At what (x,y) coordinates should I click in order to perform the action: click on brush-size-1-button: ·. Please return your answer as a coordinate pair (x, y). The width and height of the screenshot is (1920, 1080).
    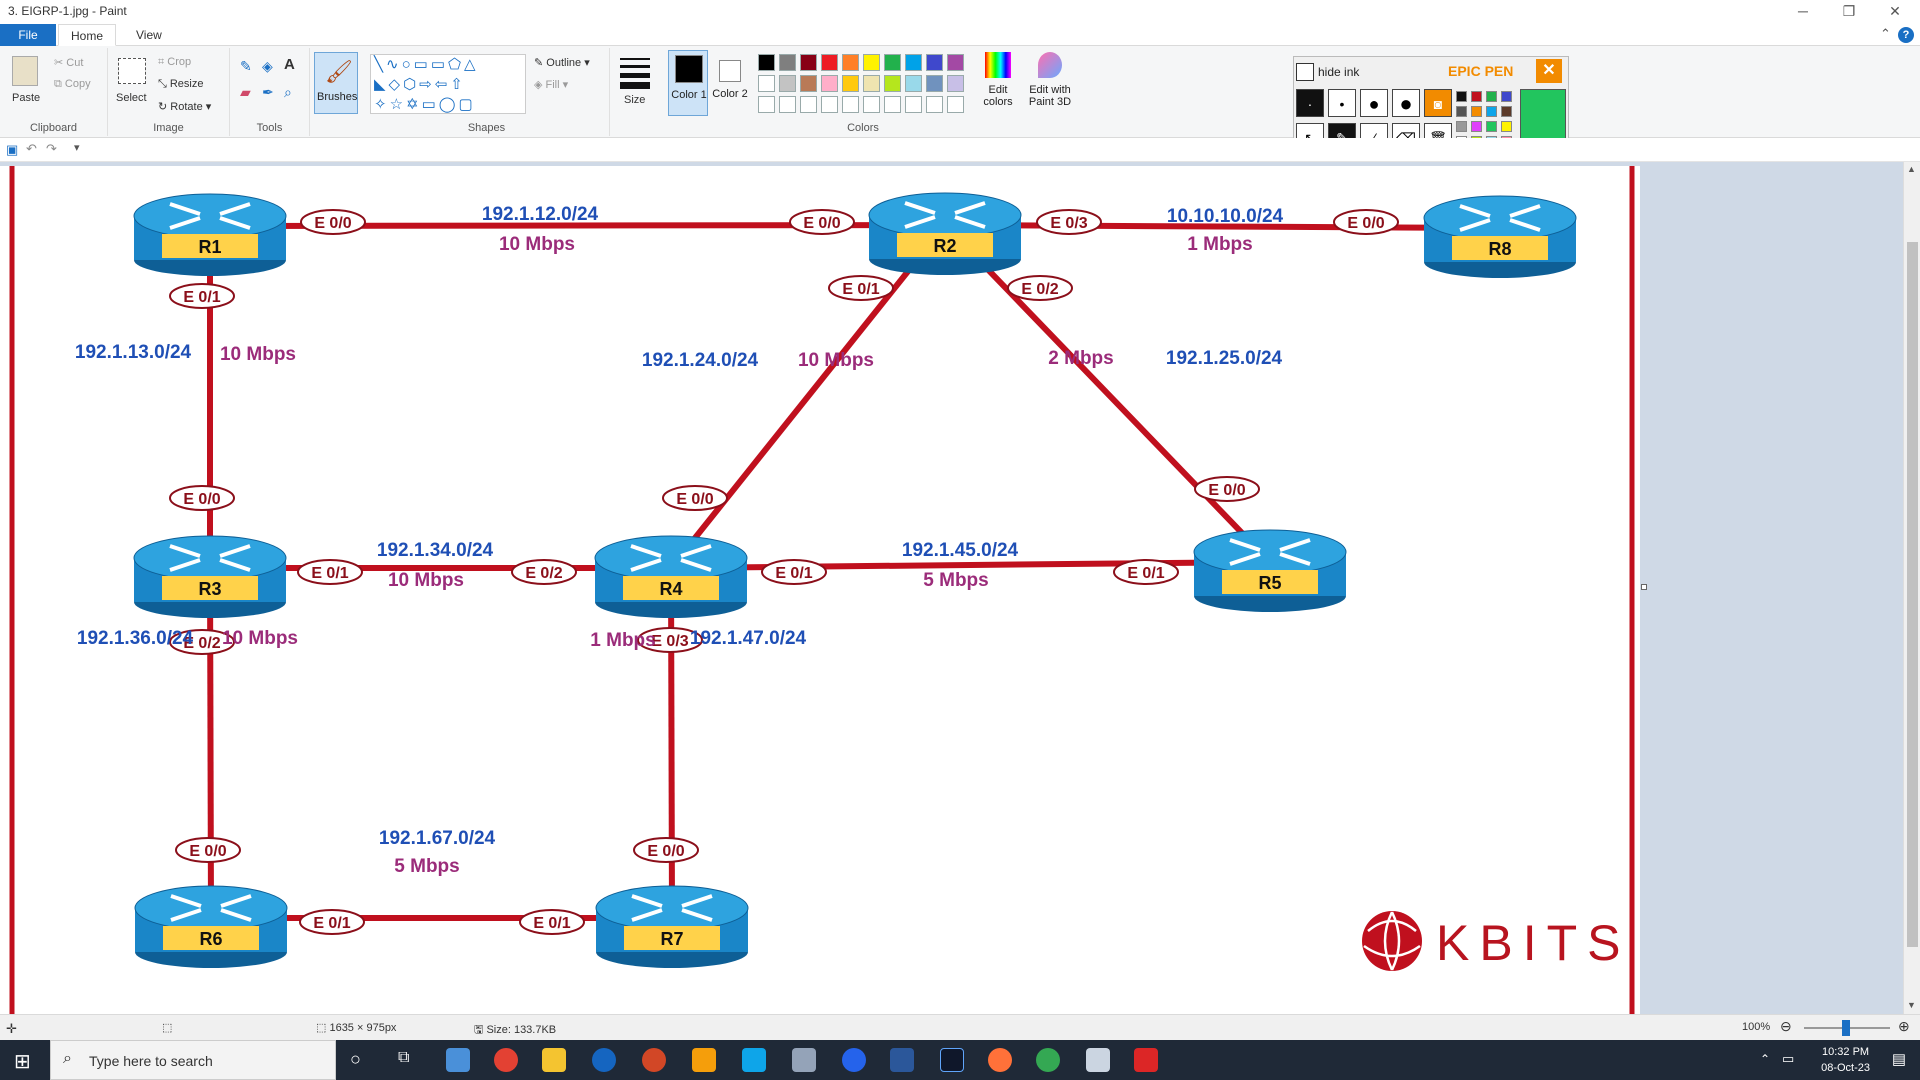
    Looking at the image, I should click on (1310, 103).